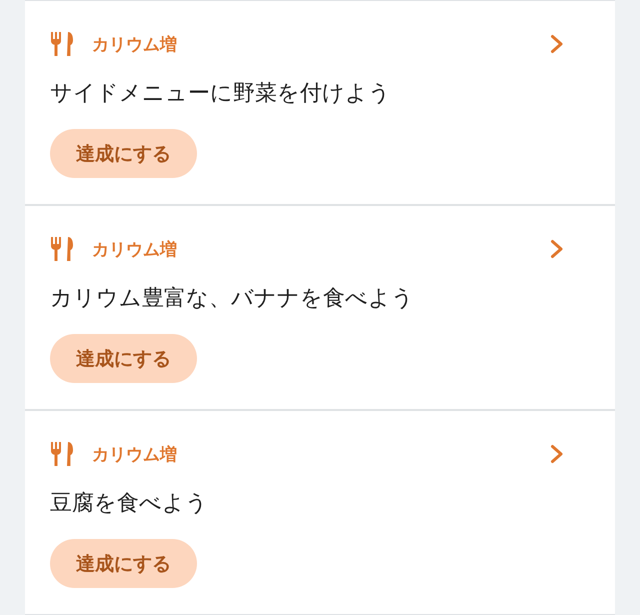  What do you see at coordinates (129, 504) in the screenshot?
I see `task-title: 豆腐を食べよう` at bounding box center [129, 504].